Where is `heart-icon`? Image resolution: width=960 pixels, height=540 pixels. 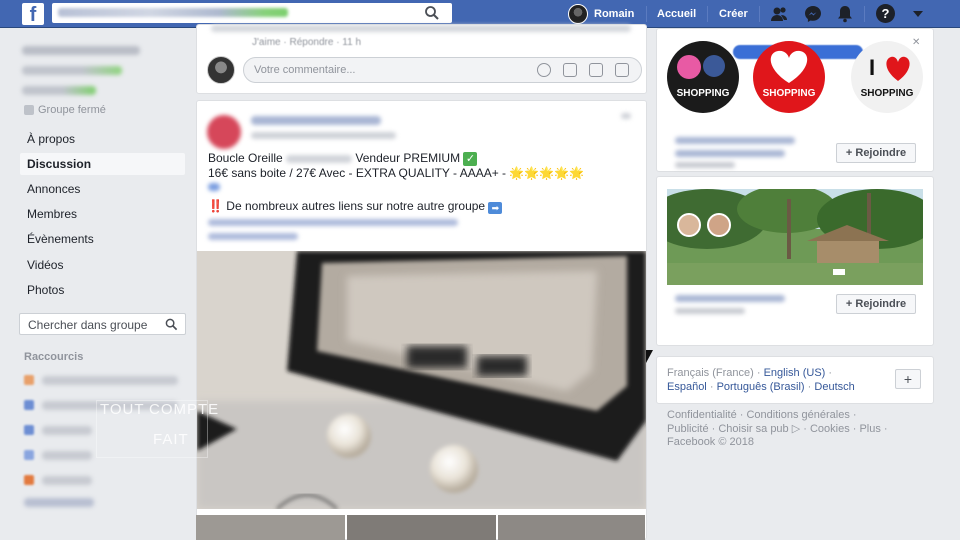
heart-icon is located at coordinates (898, 68).